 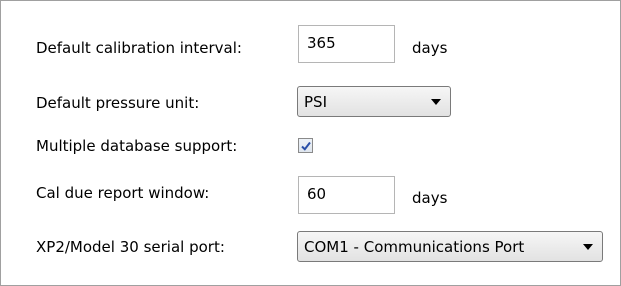 I want to click on cal-due-window-label: Cal due report window:, so click(x=123, y=193).